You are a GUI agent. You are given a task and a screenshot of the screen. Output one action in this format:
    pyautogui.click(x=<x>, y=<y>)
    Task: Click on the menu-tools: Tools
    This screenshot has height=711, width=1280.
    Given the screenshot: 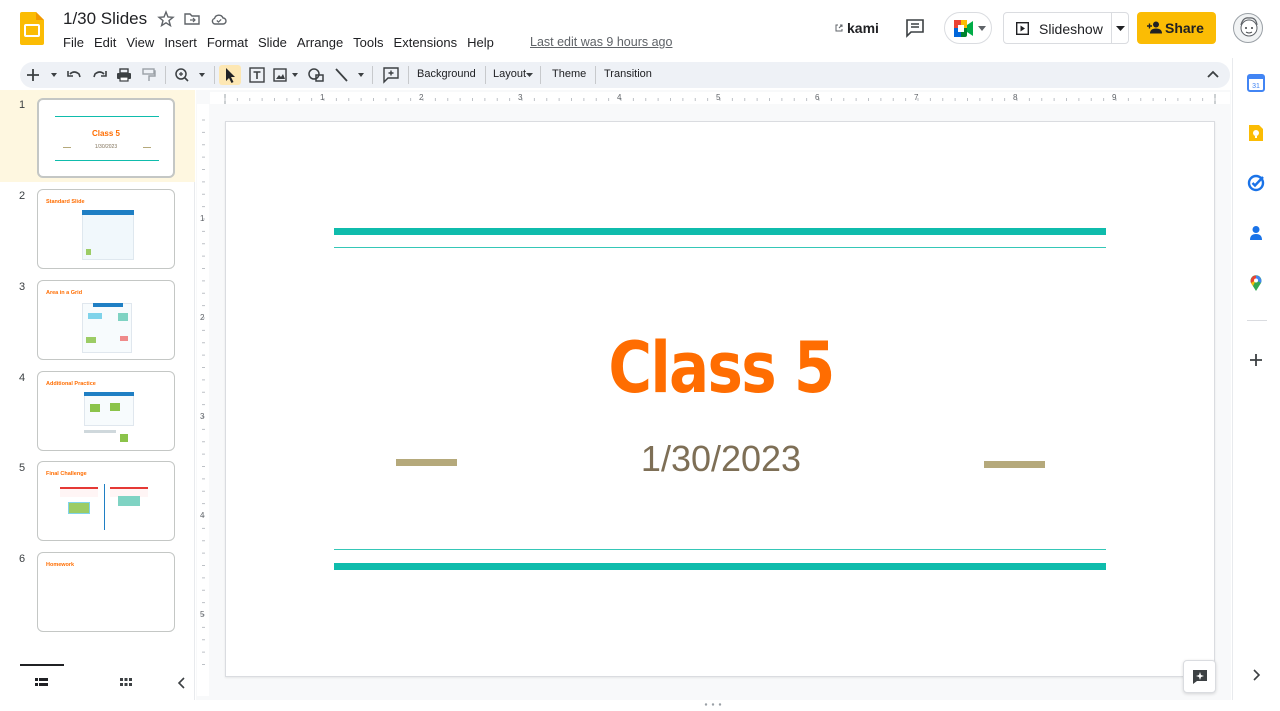 What is the action you would take?
    pyautogui.click(x=368, y=43)
    